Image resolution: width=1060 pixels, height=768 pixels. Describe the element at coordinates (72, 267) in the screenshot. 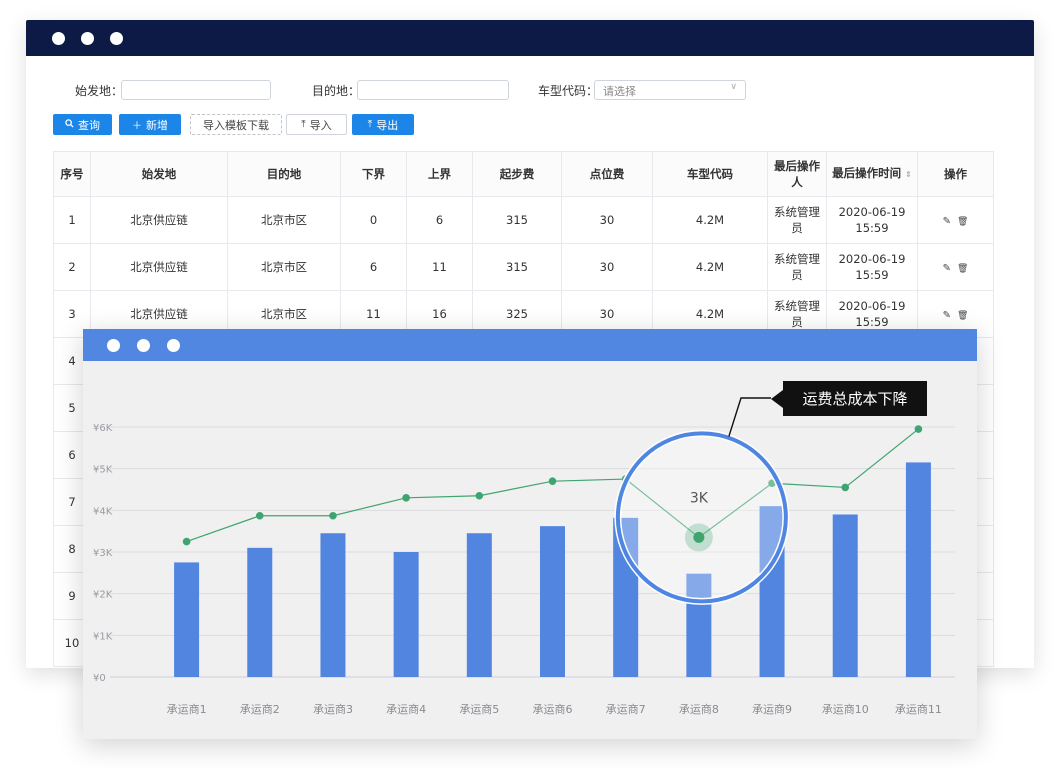

I see `table-cell: 2` at that location.